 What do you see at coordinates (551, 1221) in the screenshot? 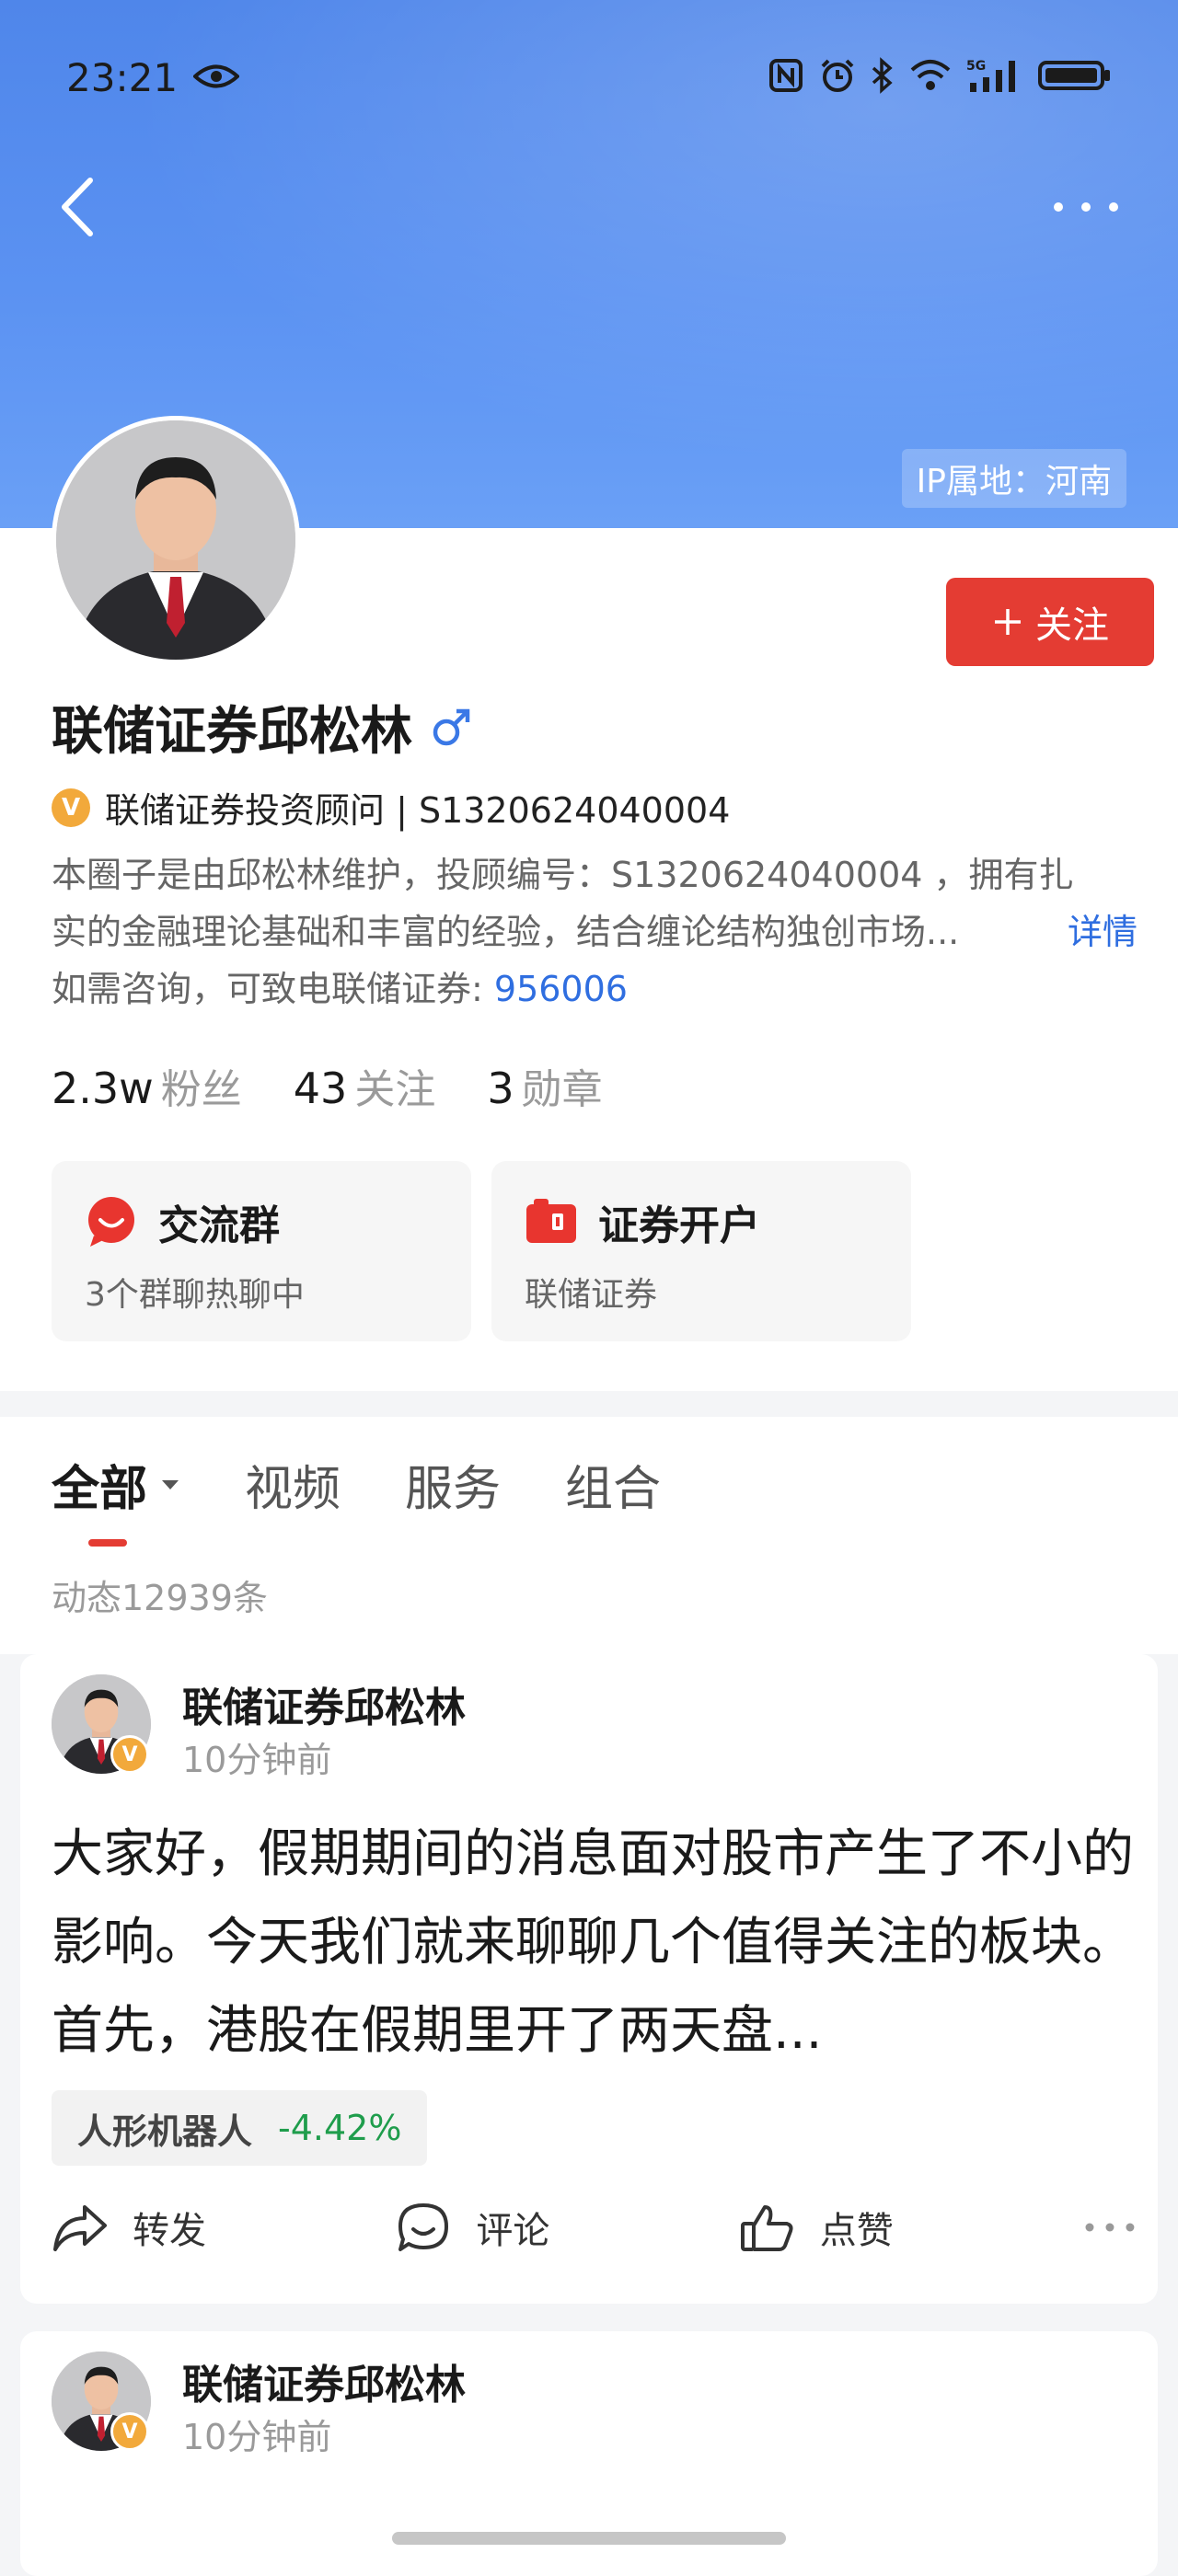
I see `securities-account-icon` at bounding box center [551, 1221].